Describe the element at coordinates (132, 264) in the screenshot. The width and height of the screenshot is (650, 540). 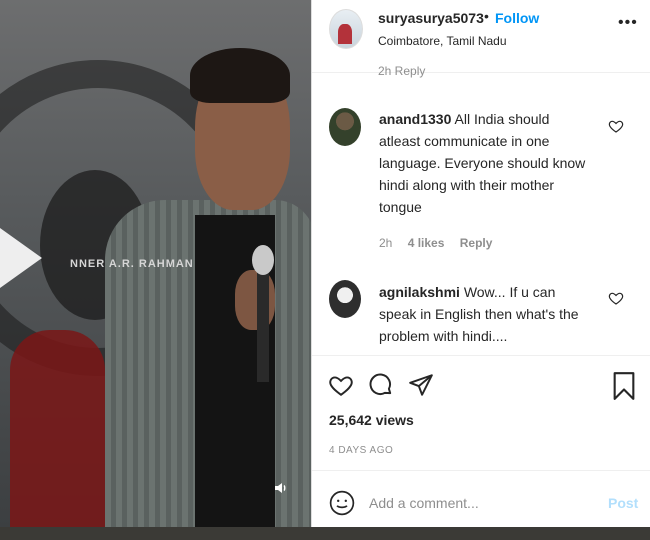
I see `banner-text: NNER A.R. RAHMAN` at that location.